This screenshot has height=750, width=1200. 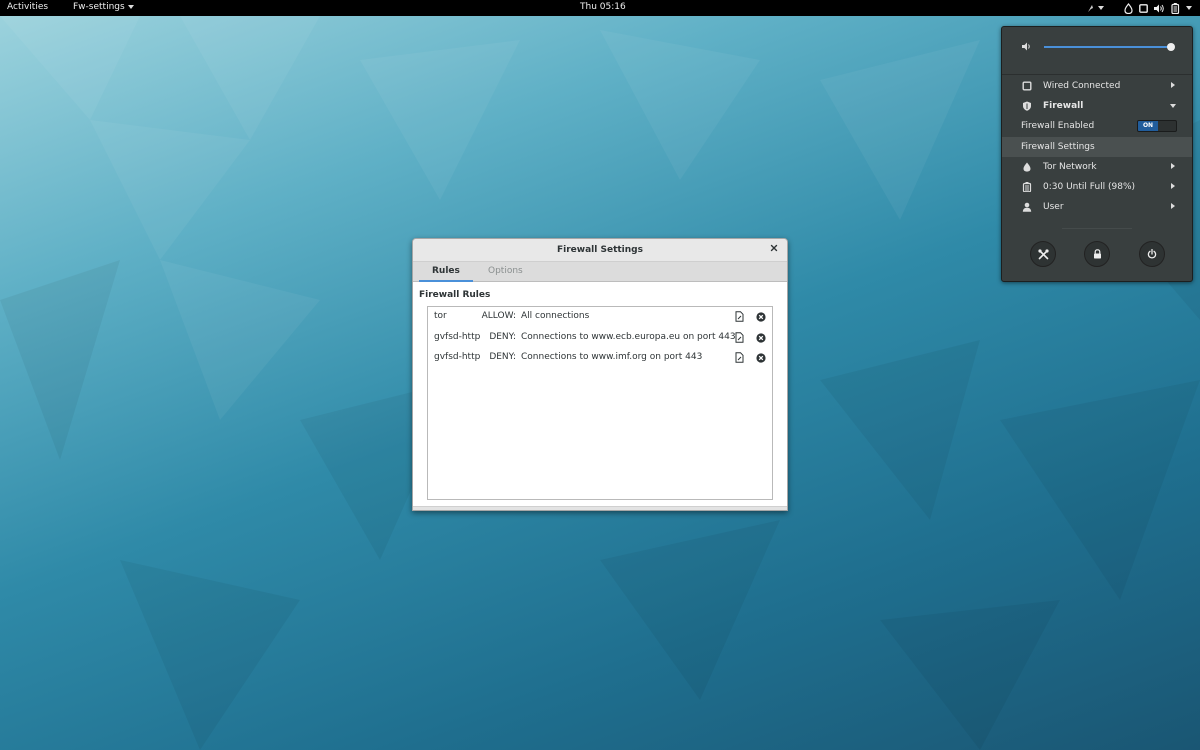 I want to click on user-item: User, so click(x=1097, y=207).